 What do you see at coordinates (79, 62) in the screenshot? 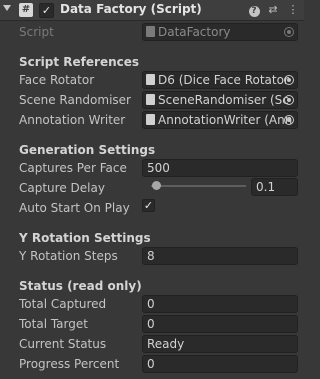
I see `section-script-references: Script References` at bounding box center [79, 62].